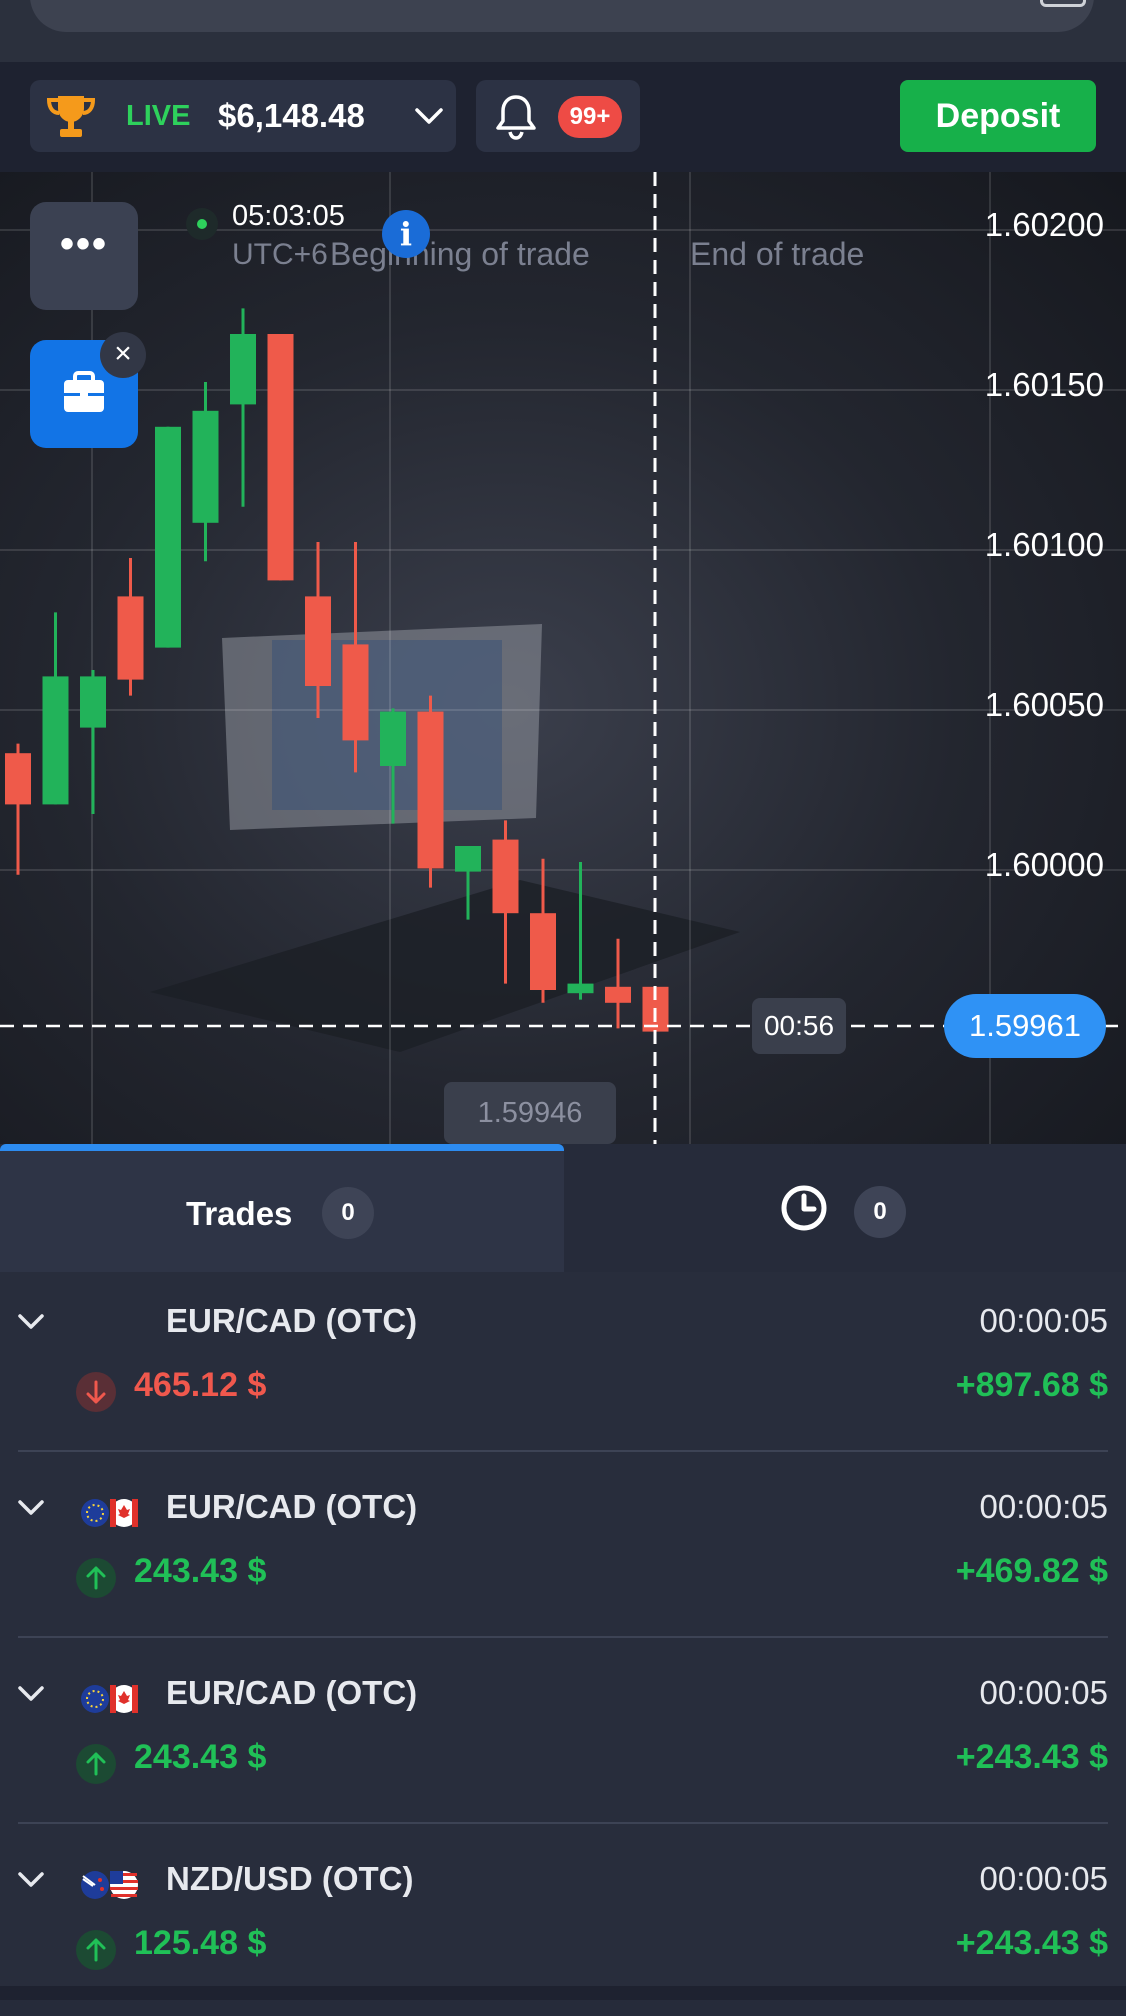 This screenshot has height=2016, width=1126. Describe the element at coordinates (291, 115) in the screenshot. I see `account-balance: $6,148.48` at that location.